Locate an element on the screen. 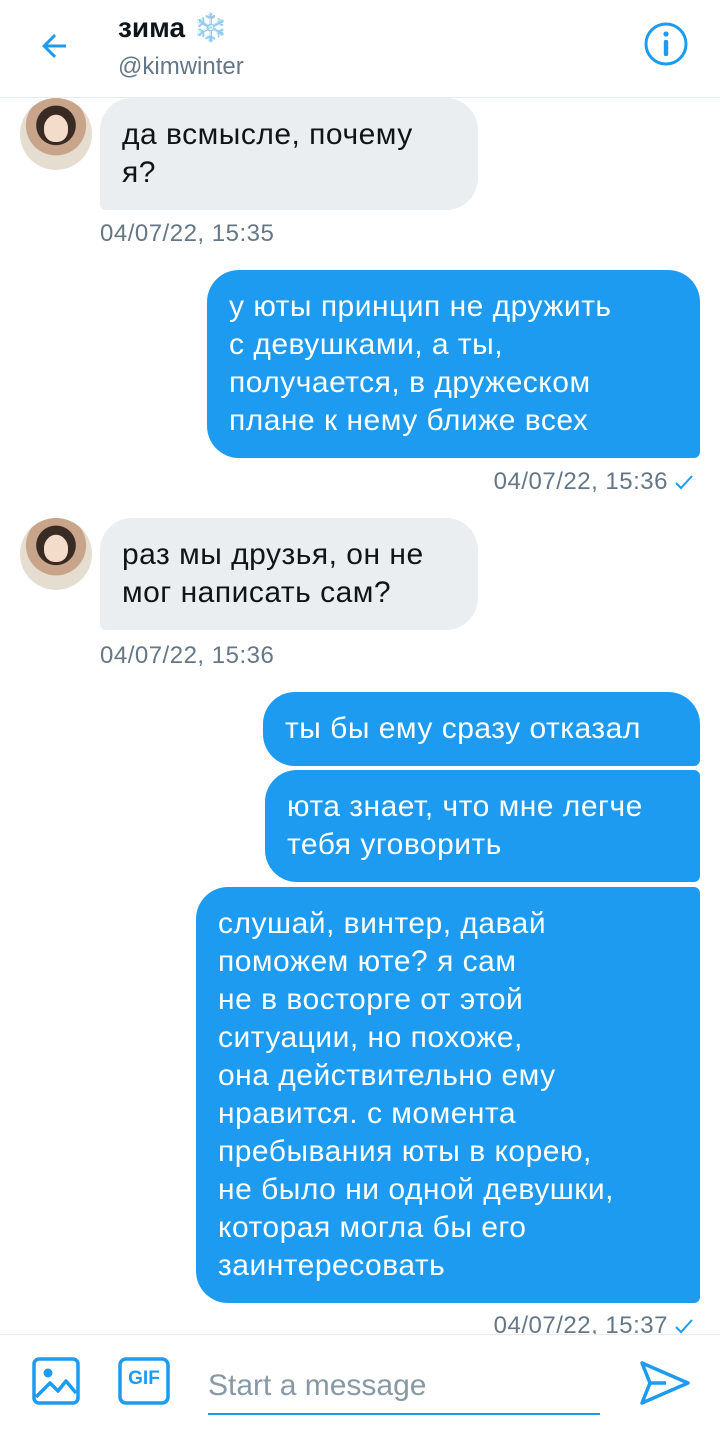  message-bubble-incoming: раз мы друзья, он не мог написать сам? is located at coordinates (289, 574).